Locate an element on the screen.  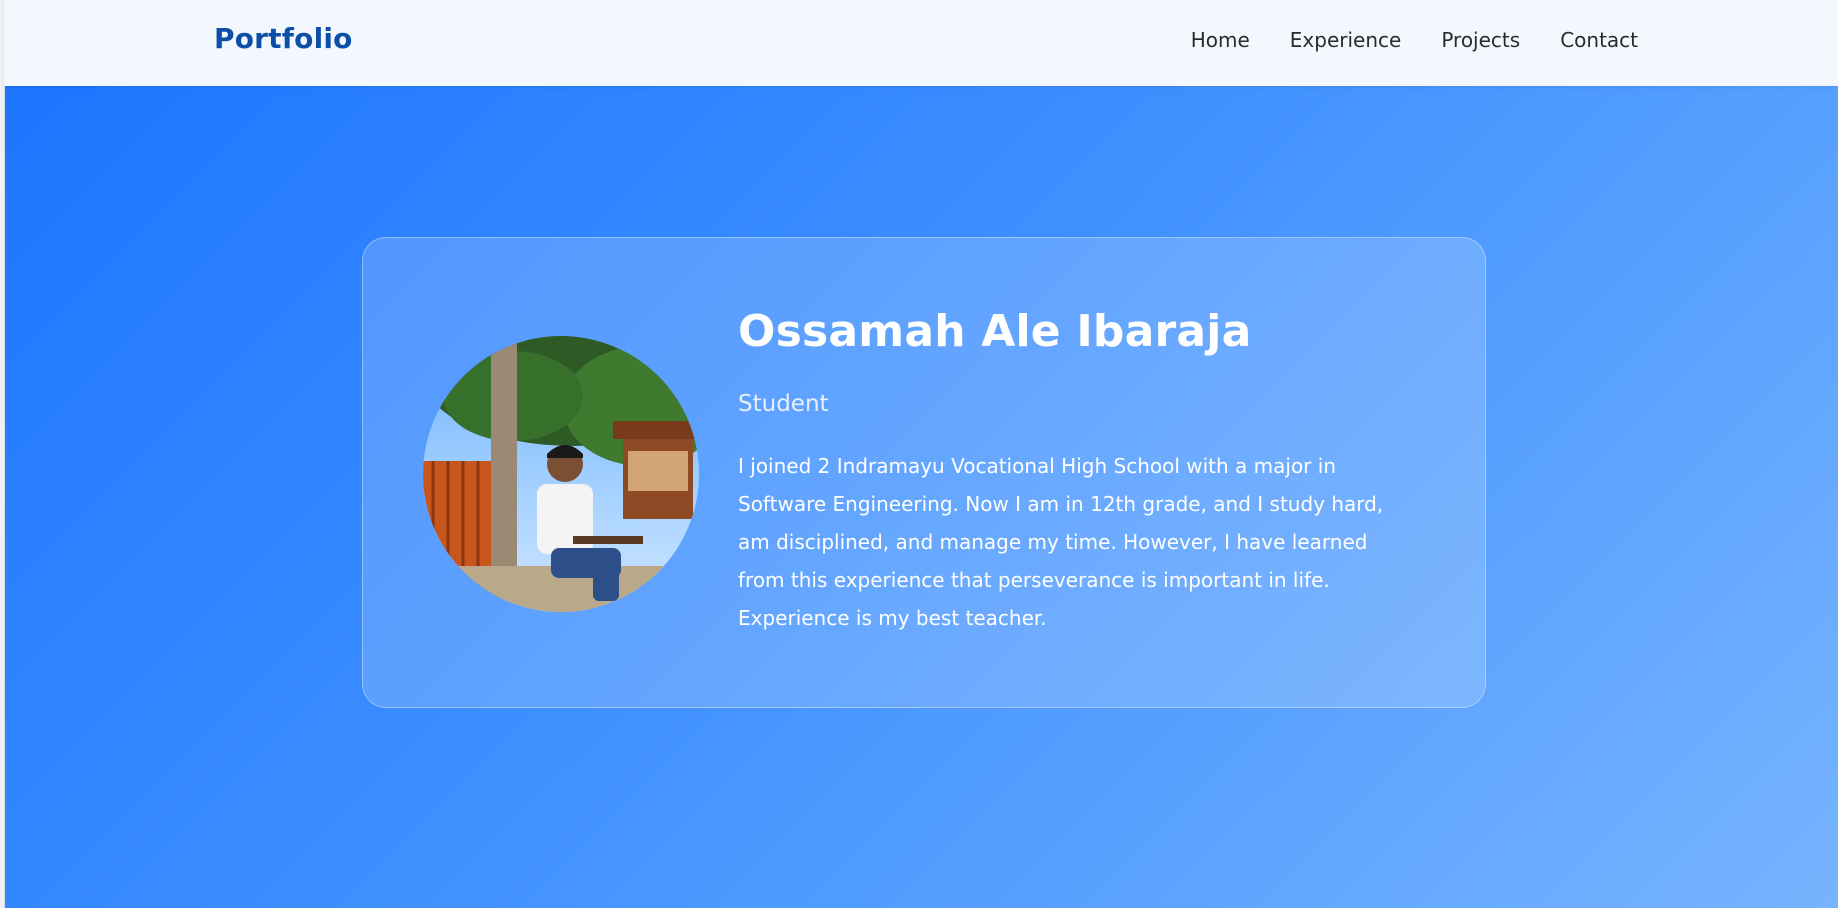
avatar is located at coordinates (561, 474).